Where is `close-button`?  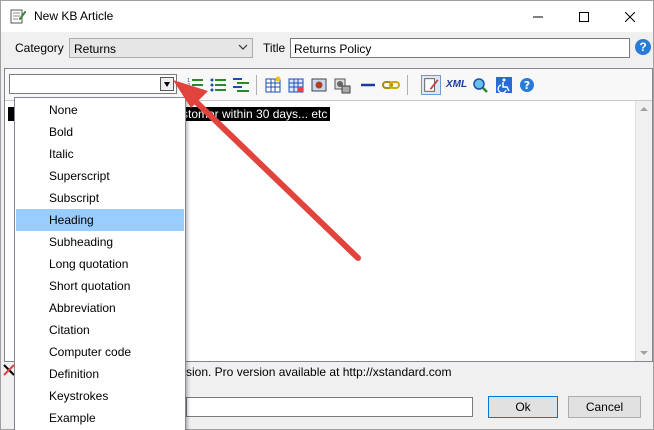 close-button is located at coordinates (630, 16).